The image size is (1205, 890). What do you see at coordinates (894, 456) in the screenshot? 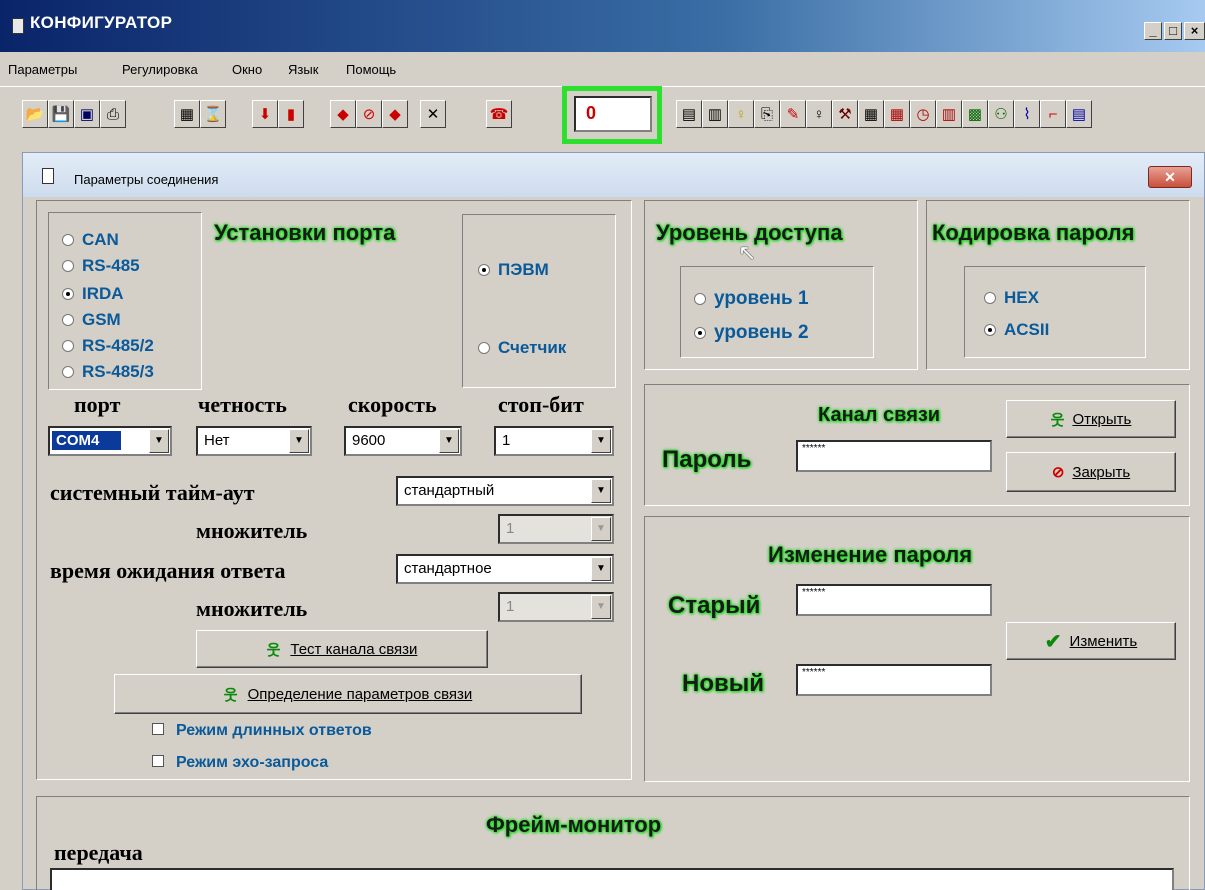
I see `password-field: ******` at bounding box center [894, 456].